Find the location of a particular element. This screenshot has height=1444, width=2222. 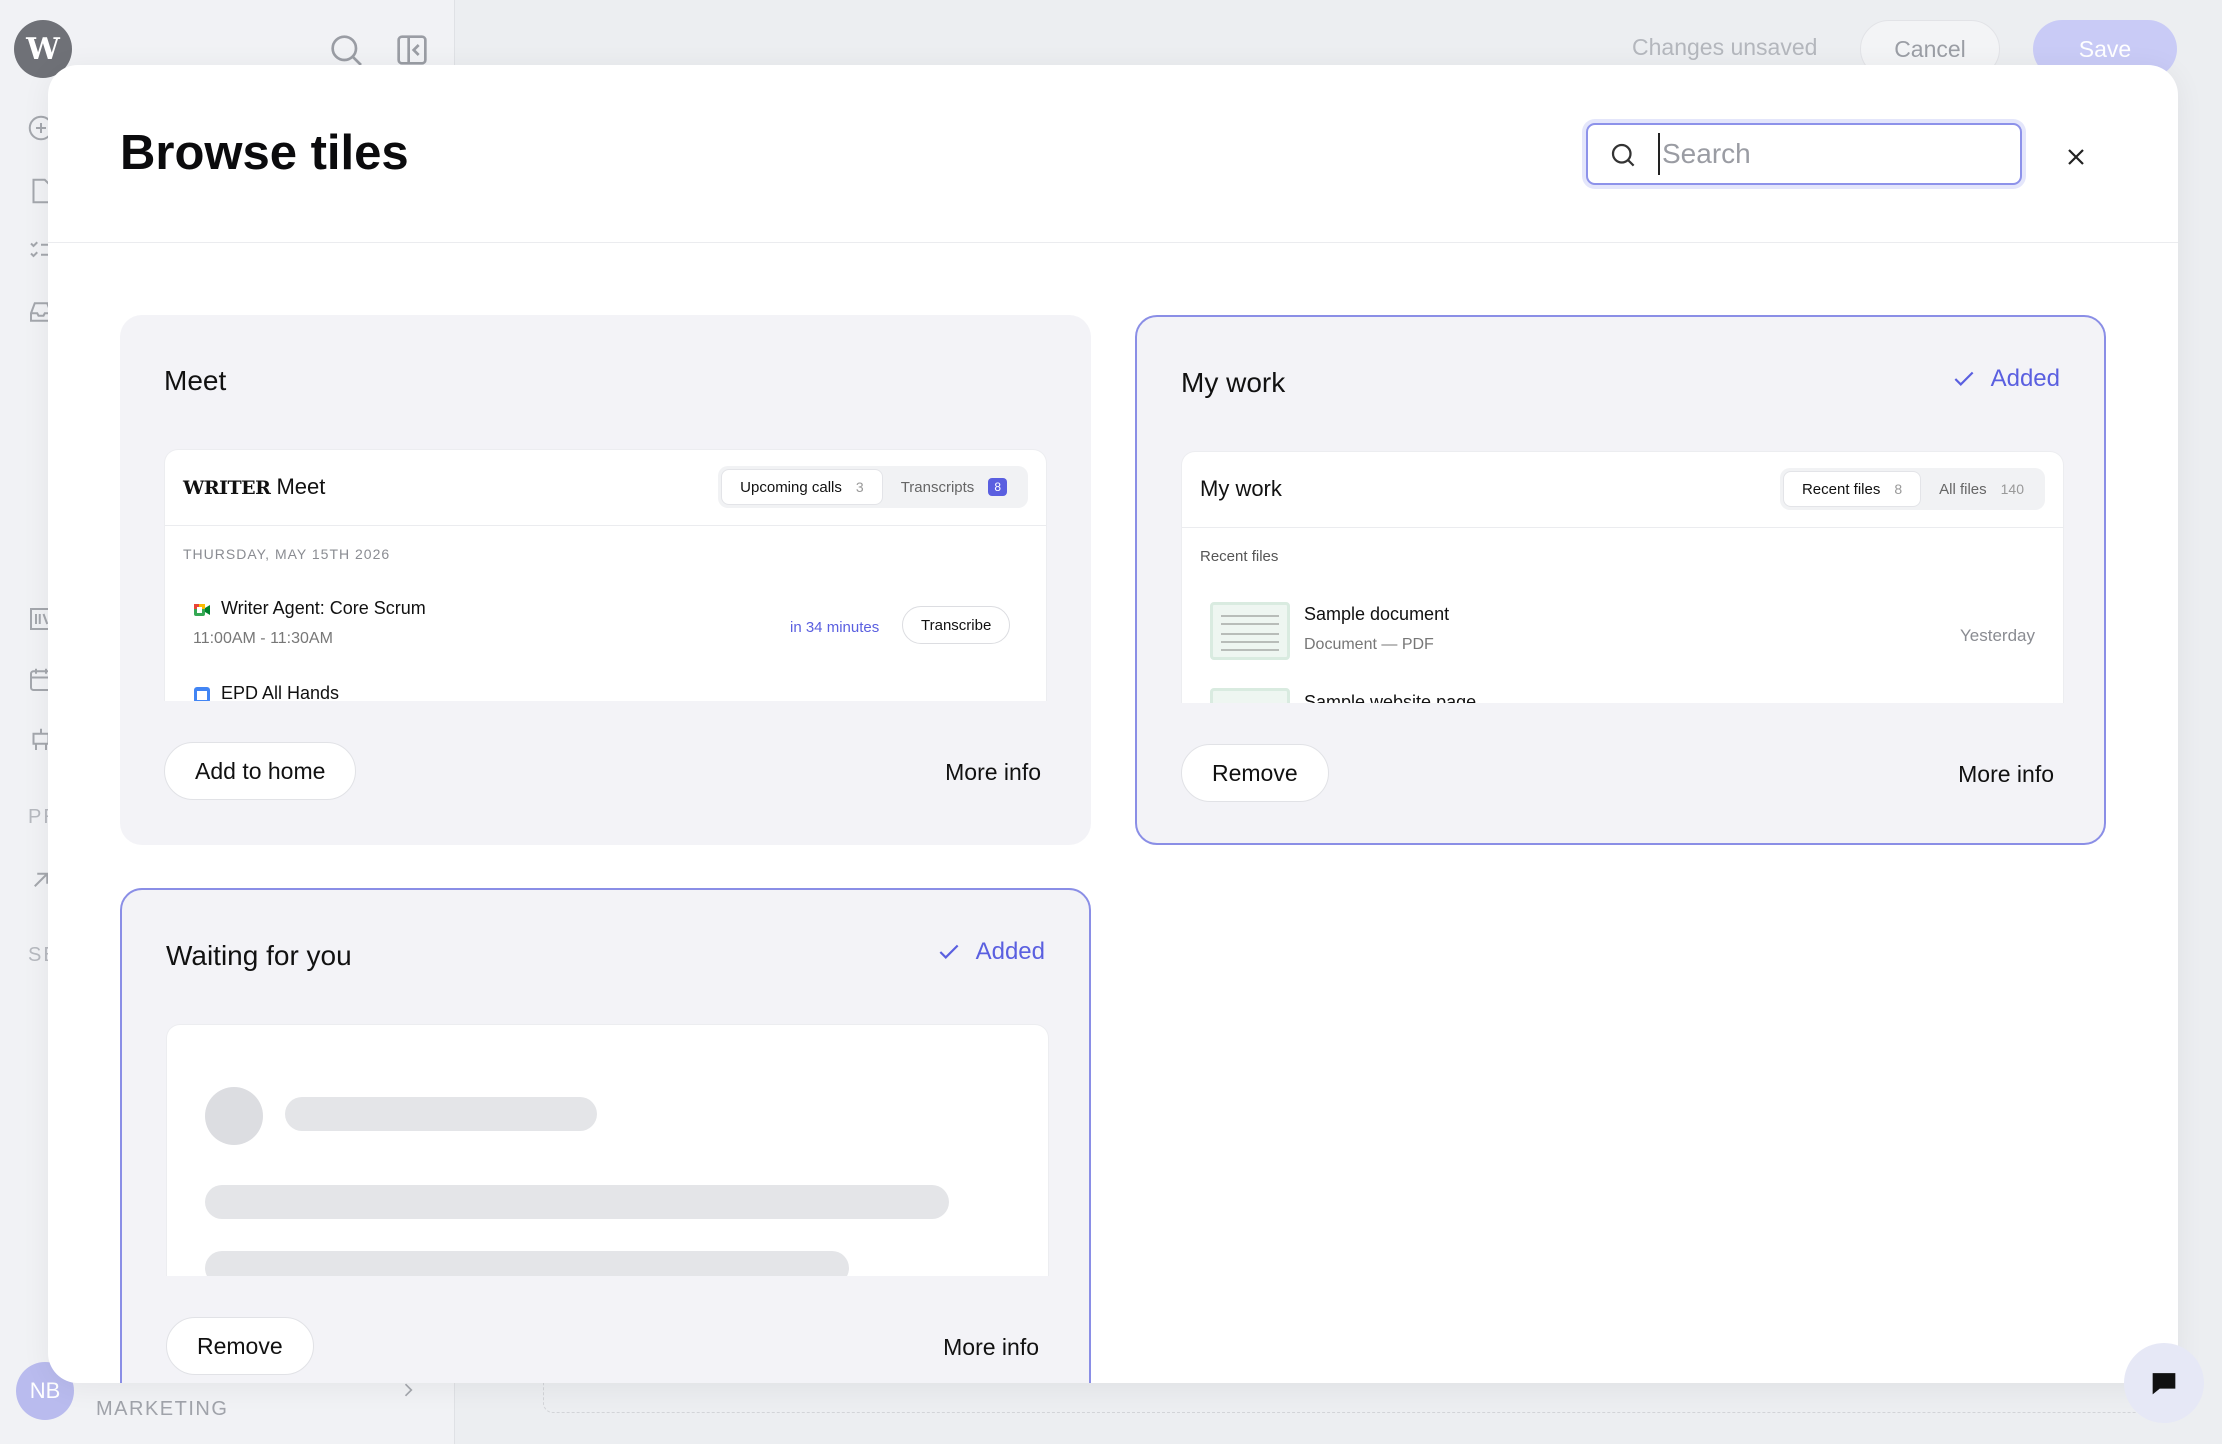

drop-zone is located at coordinates (1363, 1396).